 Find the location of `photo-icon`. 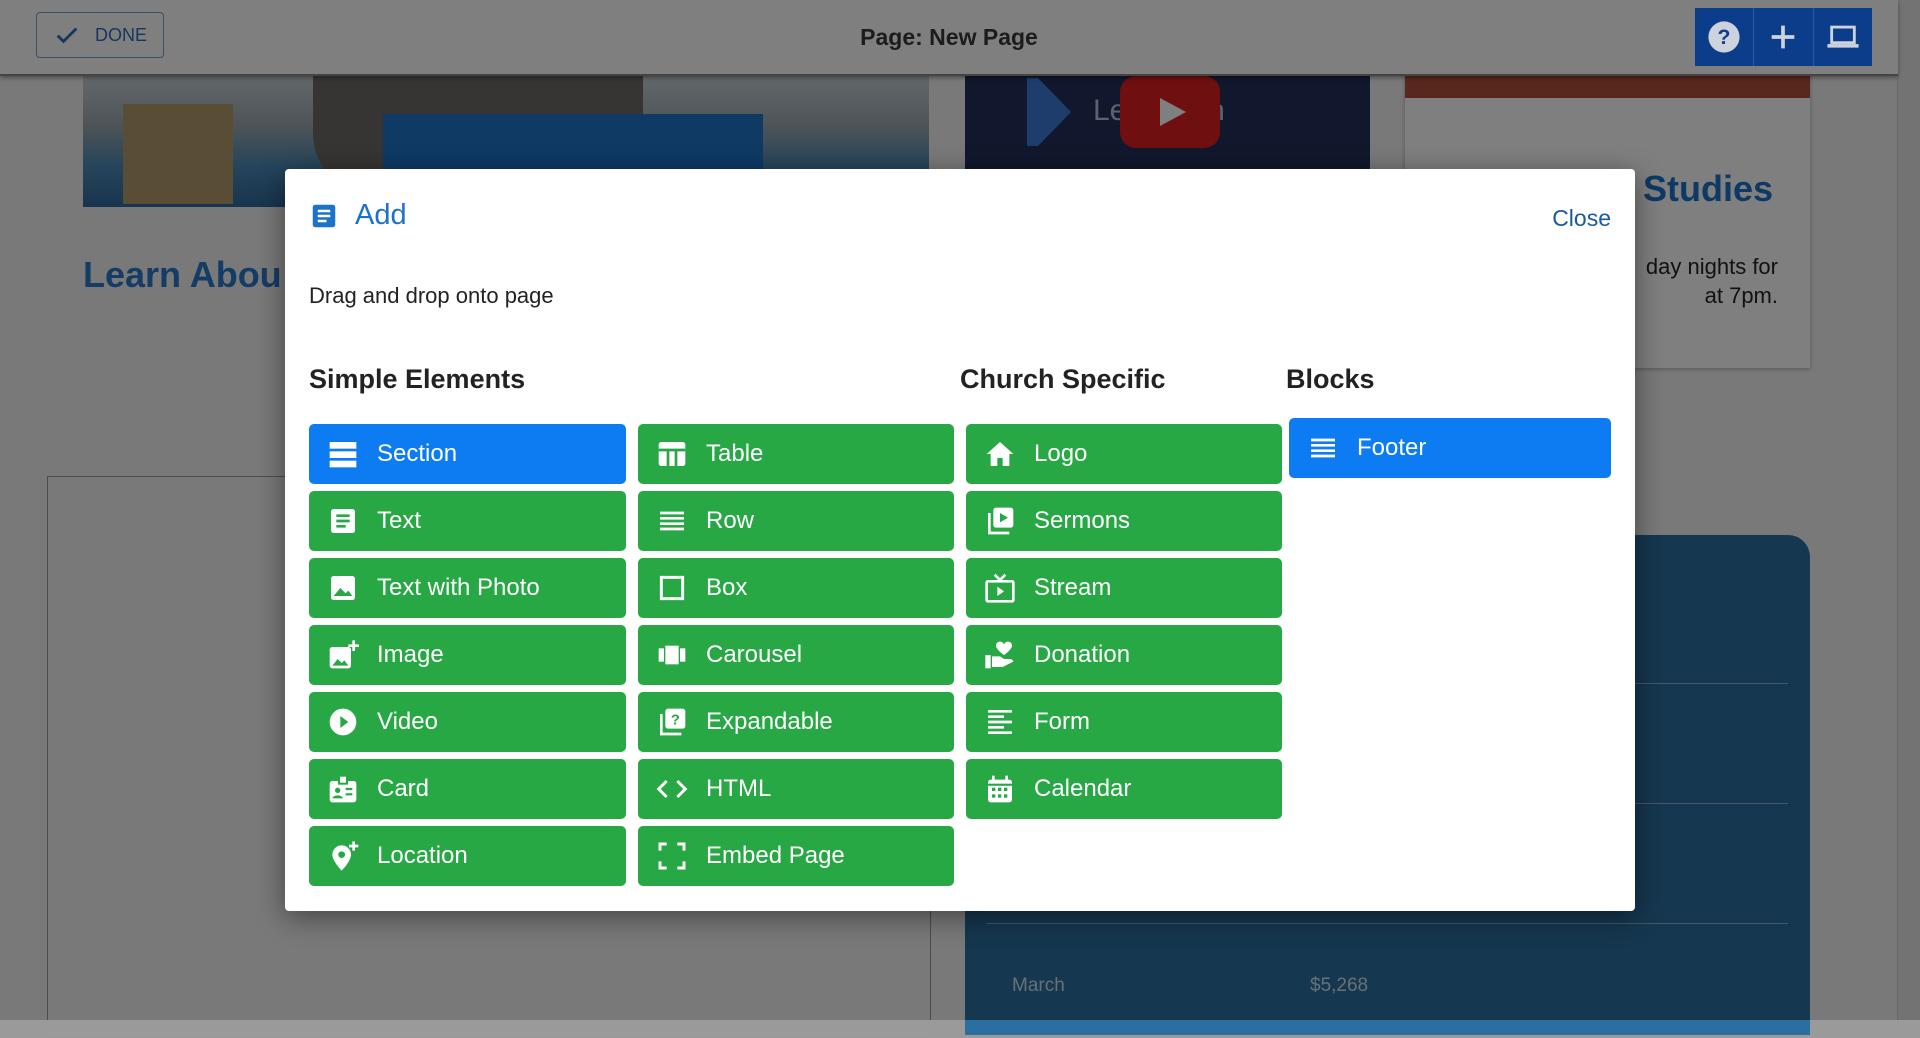

photo-icon is located at coordinates (343, 588).